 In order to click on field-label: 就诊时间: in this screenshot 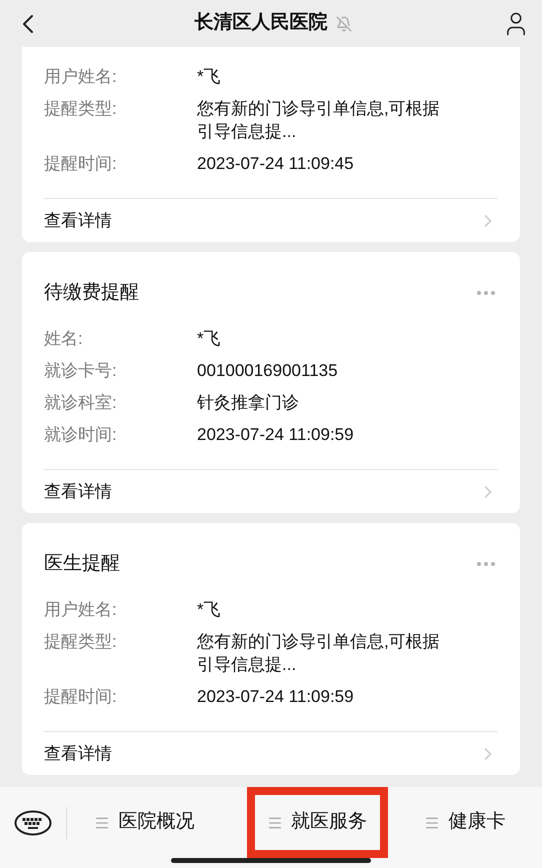, I will do `click(81, 435)`.